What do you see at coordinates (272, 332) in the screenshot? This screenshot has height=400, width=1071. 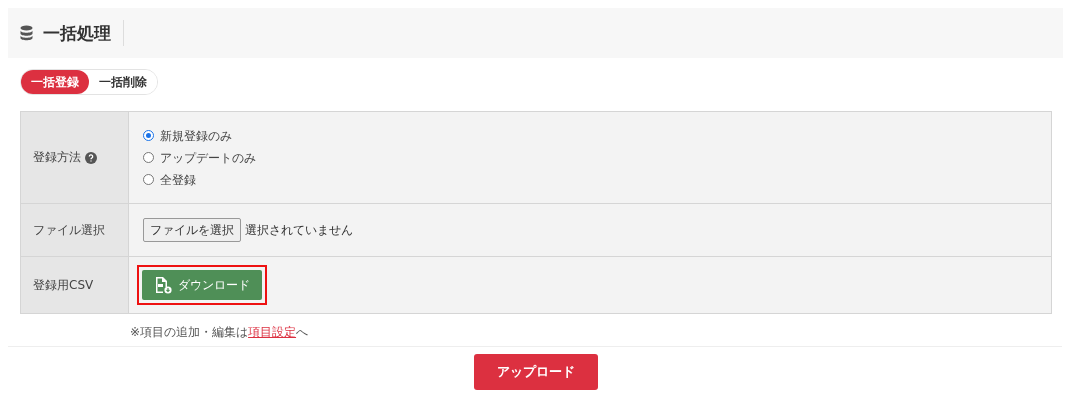 I see `settings-link: 項目設定` at bounding box center [272, 332].